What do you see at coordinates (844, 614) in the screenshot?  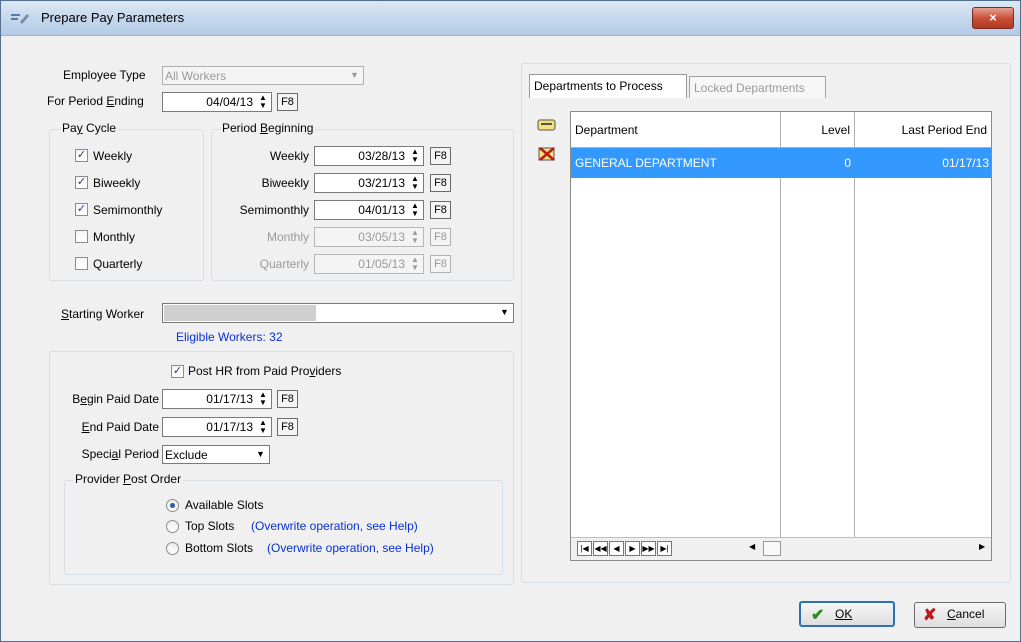 I see `ok-label: OK` at bounding box center [844, 614].